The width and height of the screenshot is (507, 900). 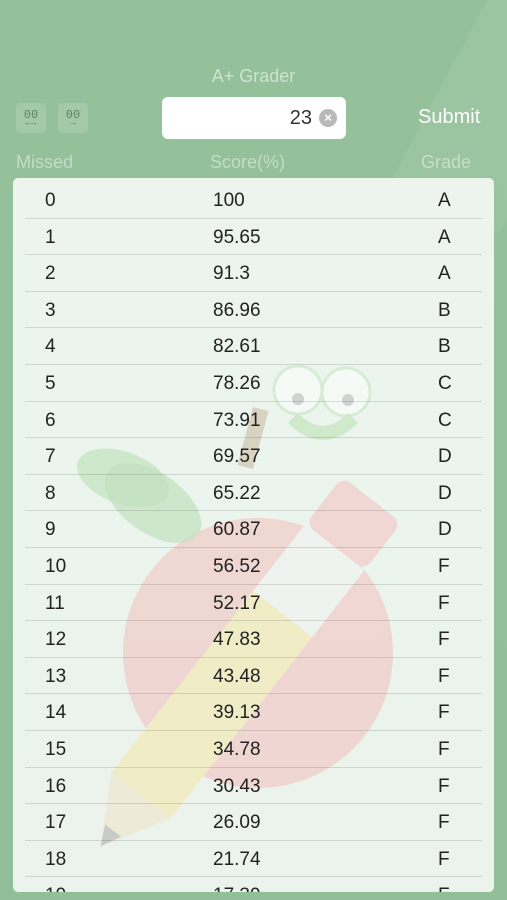 I want to click on cell-missed: 2, so click(x=50, y=274).